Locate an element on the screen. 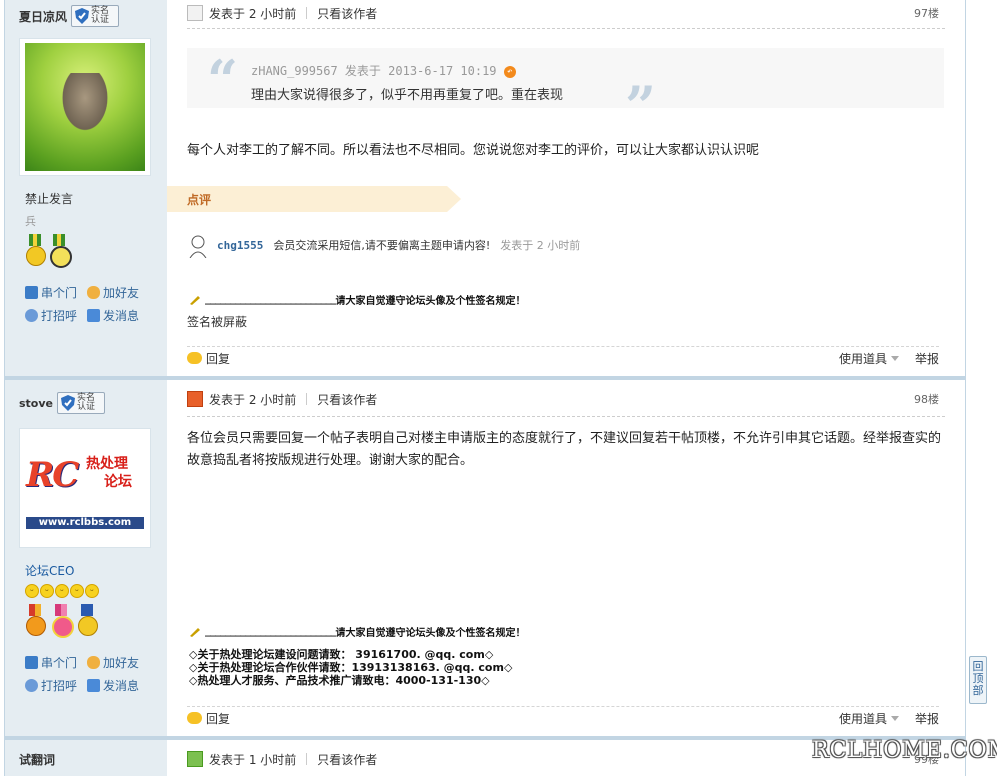 The width and height of the screenshot is (997, 776). goto-post-icon: ↶ is located at coordinates (509, 71).